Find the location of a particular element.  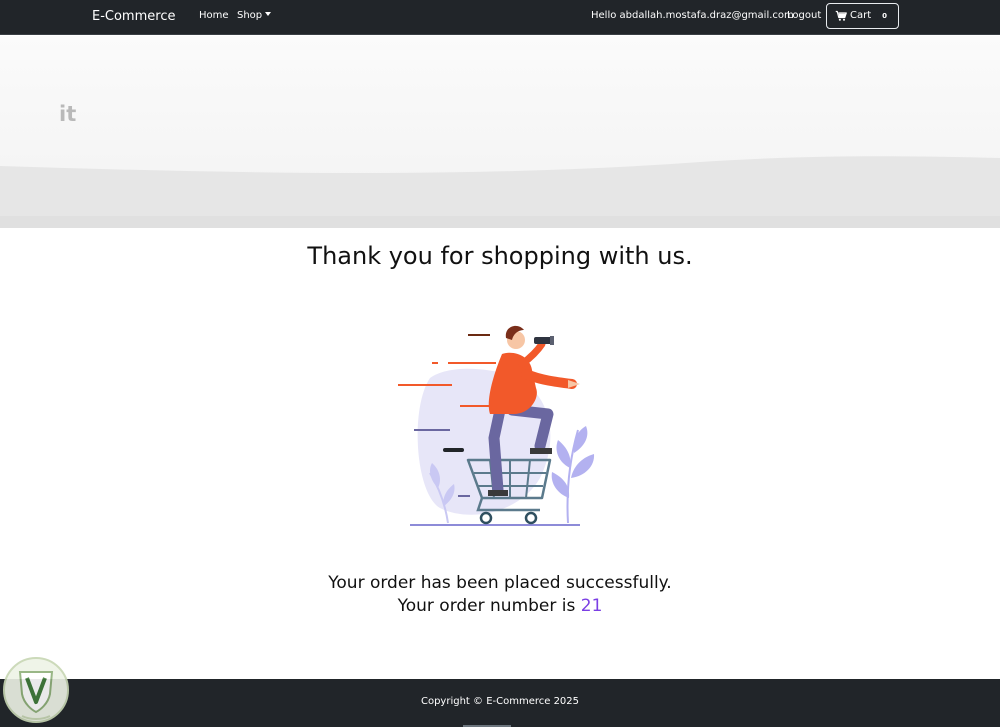

hero-wave is located at coordinates (500, 192).